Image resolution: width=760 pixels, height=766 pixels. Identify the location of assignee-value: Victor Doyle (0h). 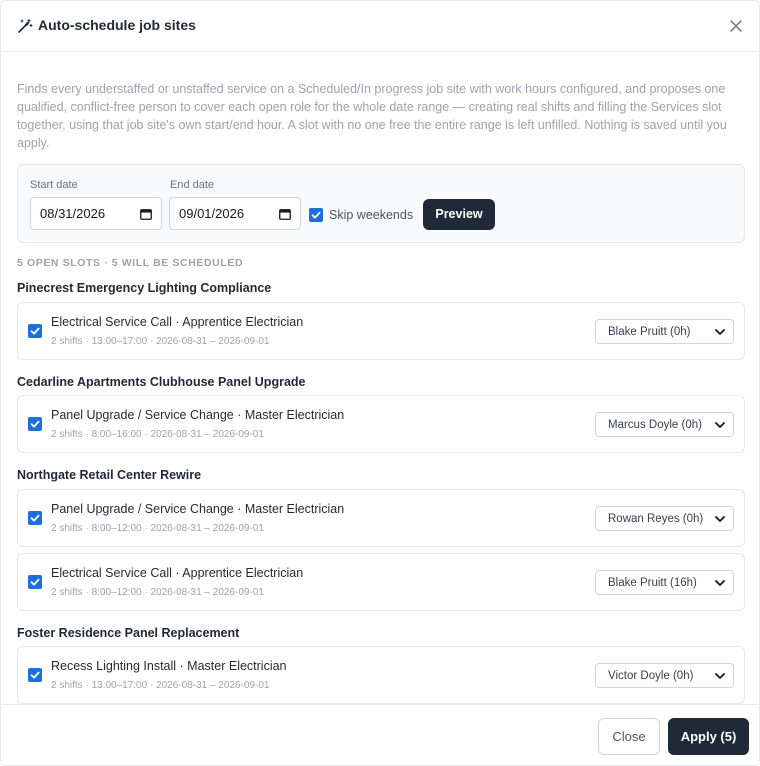
(651, 676).